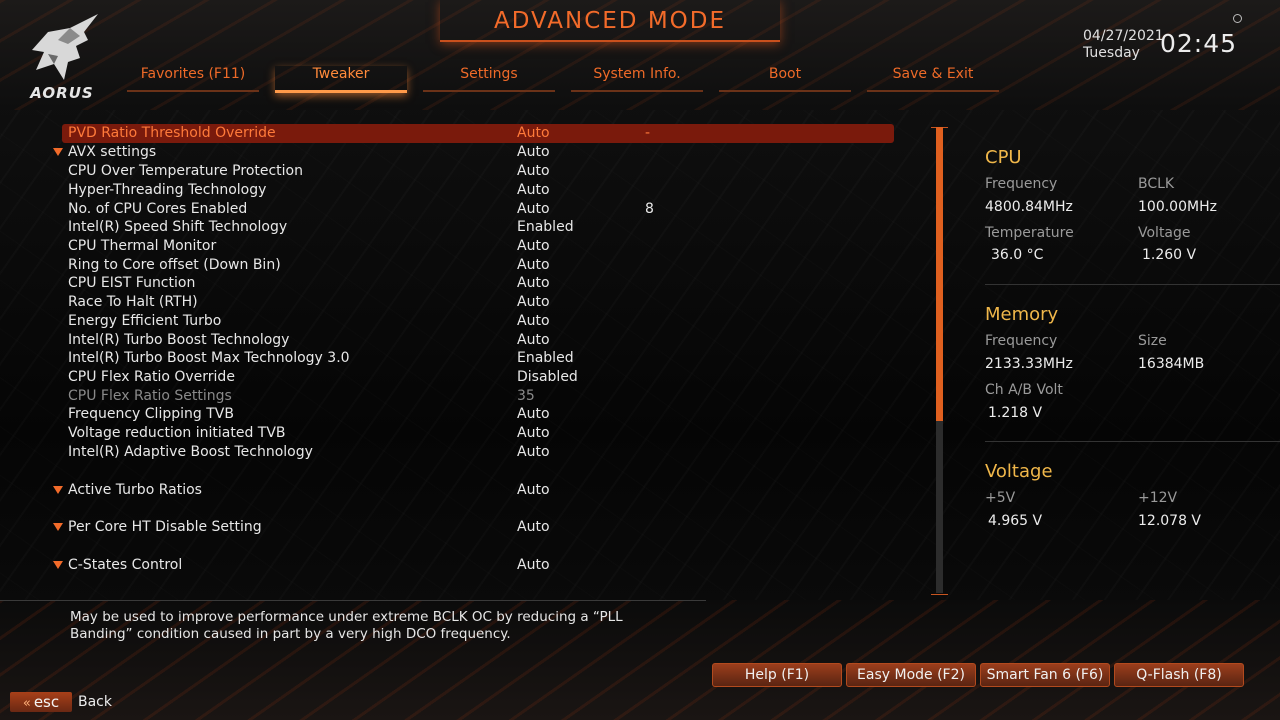  I want to click on setting-row: Intel(R) Adaptive Boost Technology Auto, so click(478, 452).